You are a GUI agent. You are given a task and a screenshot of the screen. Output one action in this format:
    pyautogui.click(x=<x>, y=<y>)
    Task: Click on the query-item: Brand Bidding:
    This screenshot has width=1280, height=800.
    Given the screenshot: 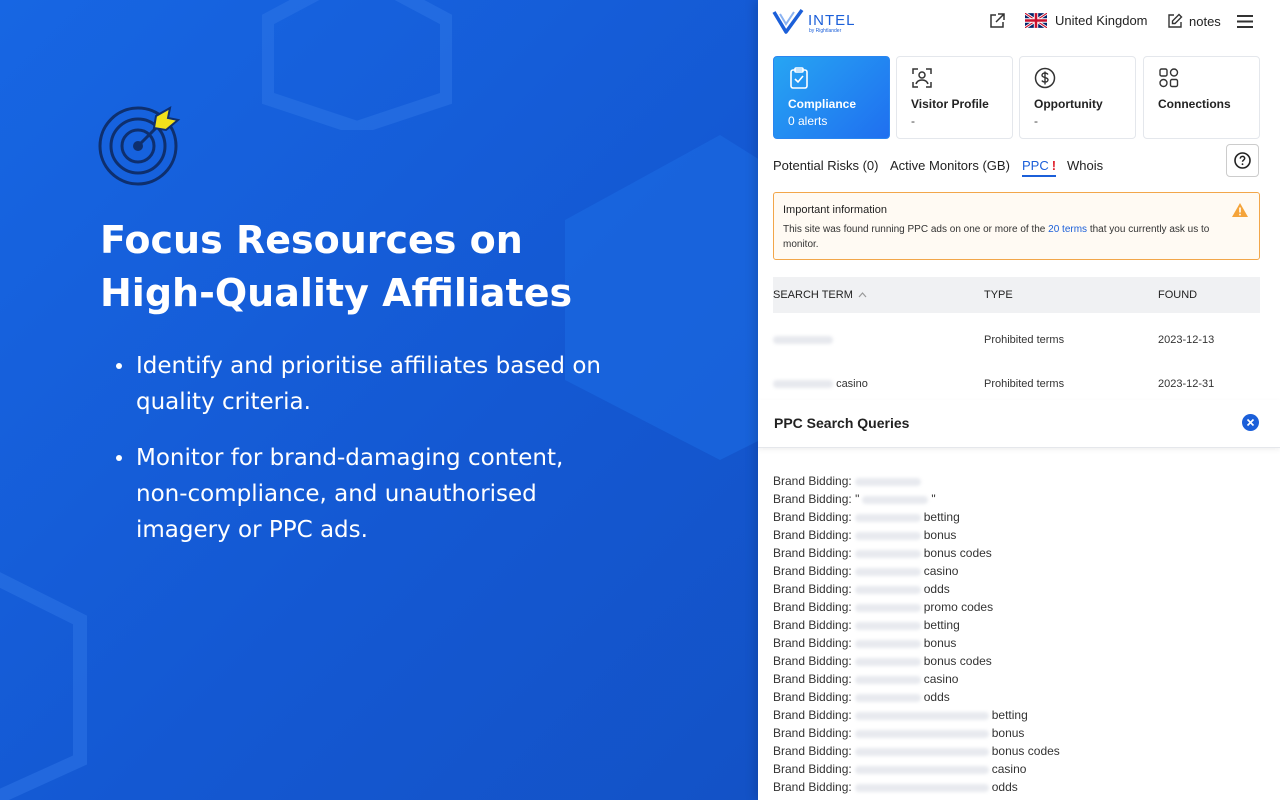 What is the action you would take?
    pyautogui.click(x=916, y=481)
    